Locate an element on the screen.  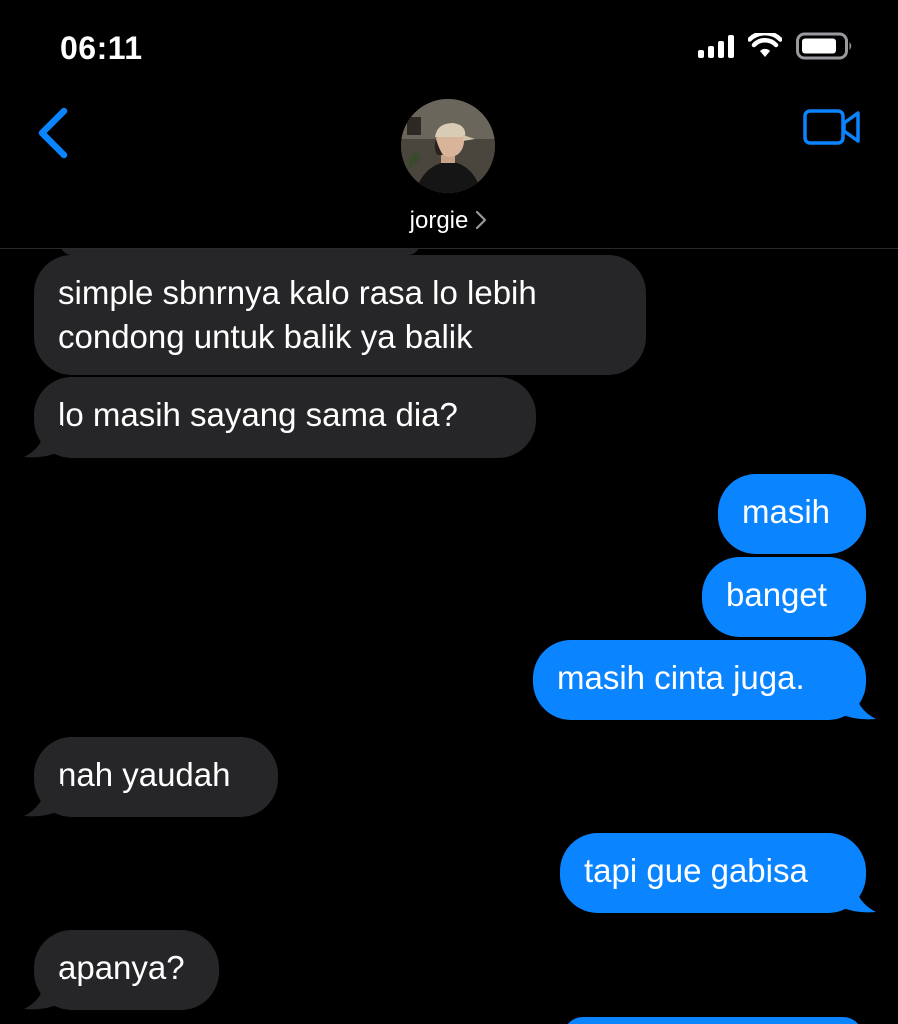
message-text: nah yaudah is located at coordinates (144, 774).